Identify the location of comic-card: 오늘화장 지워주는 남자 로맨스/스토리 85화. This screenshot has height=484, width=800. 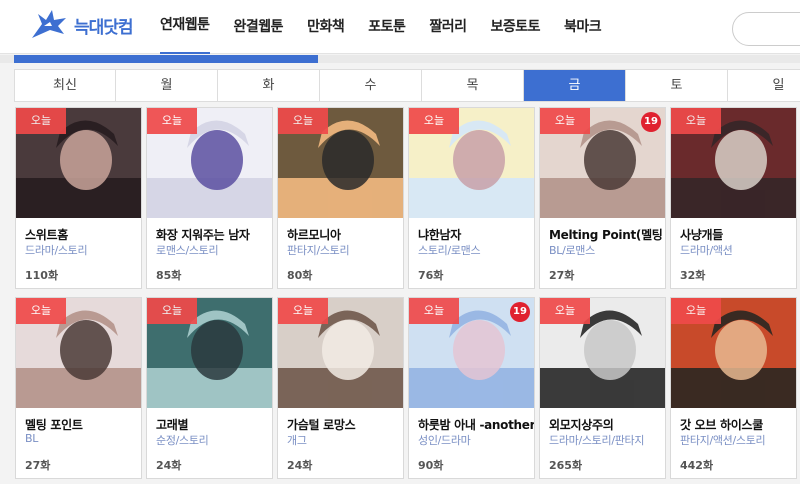
(209, 198).